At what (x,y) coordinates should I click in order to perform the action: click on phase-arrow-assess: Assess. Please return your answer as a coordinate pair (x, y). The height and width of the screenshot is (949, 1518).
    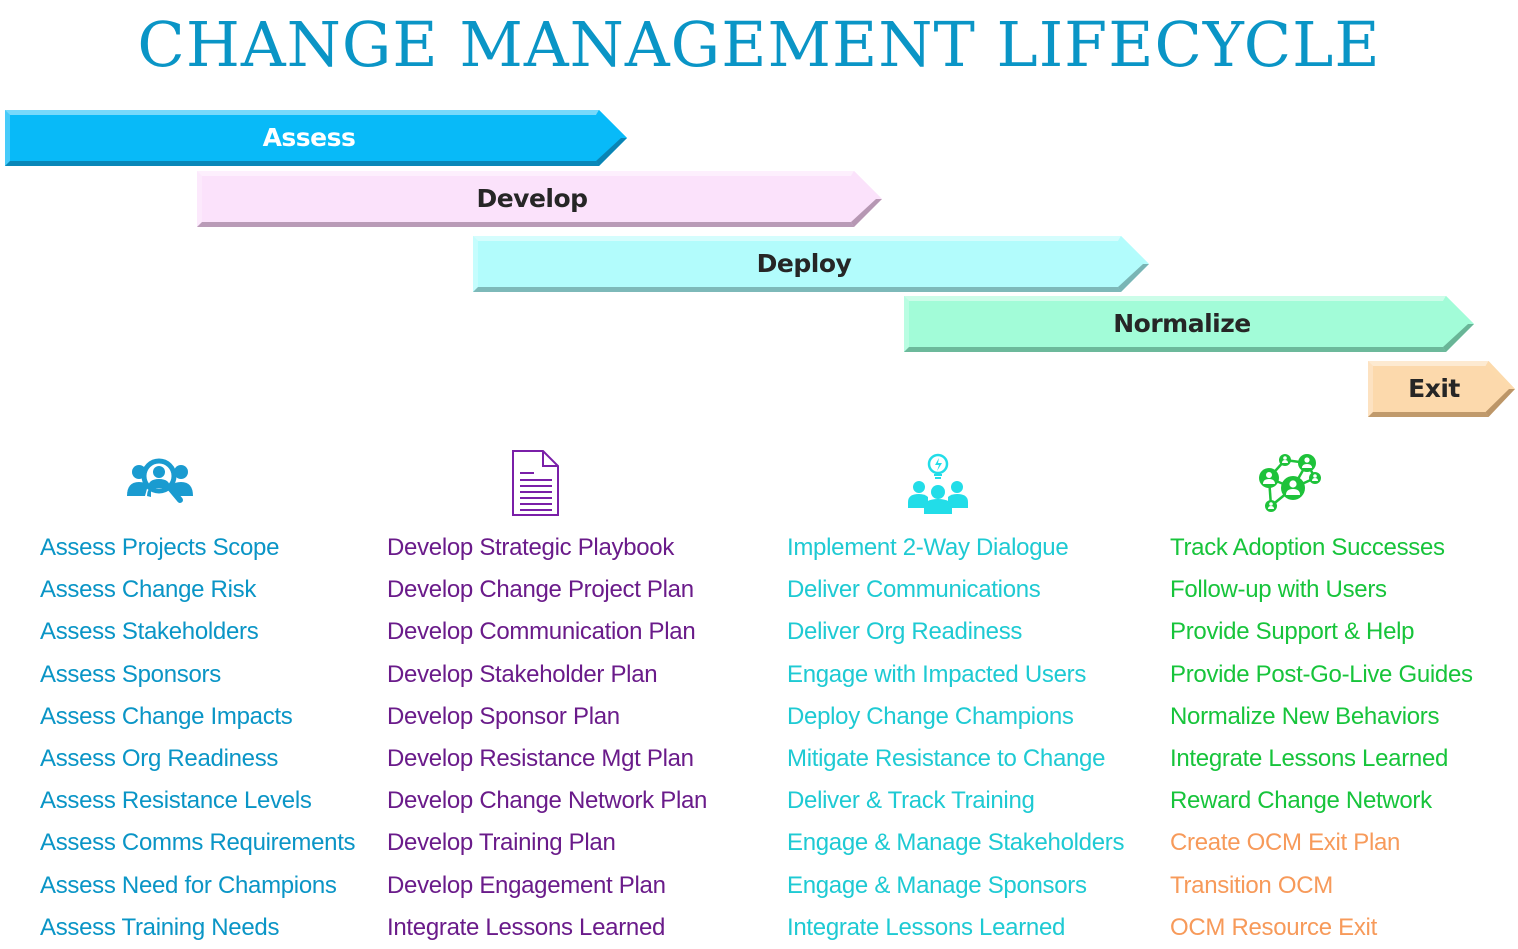
    Looking at the image, I should click on (316, 138).